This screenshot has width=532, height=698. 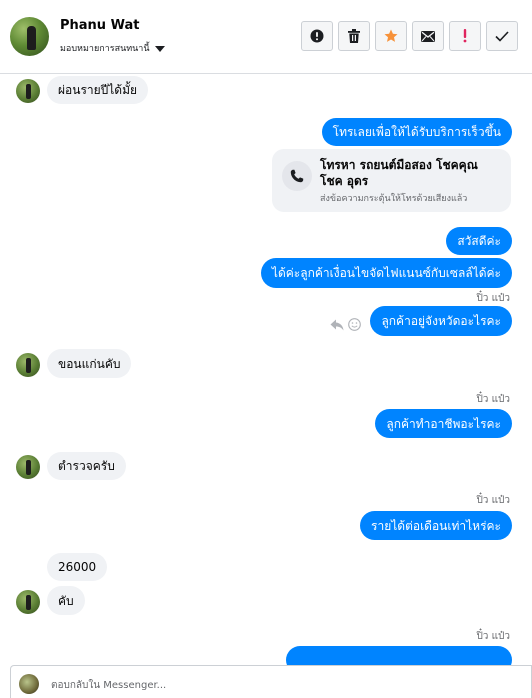 I want to click on mark-done-button, so click(x=502, y=36).